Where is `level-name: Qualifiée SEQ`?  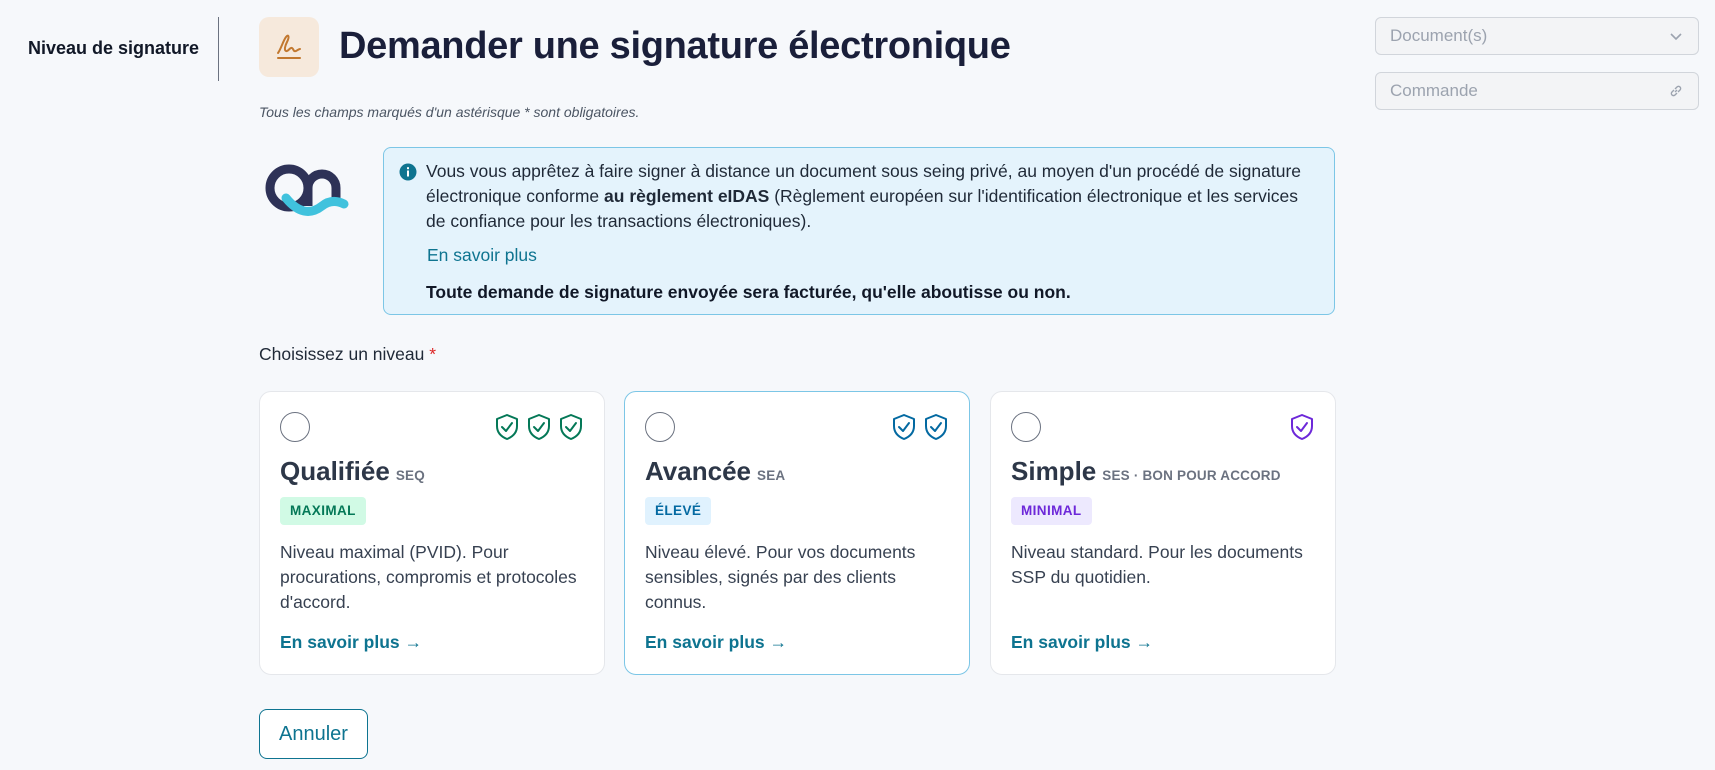
level-name: Qualifiée SEQ is located at coordinates (352, 471).